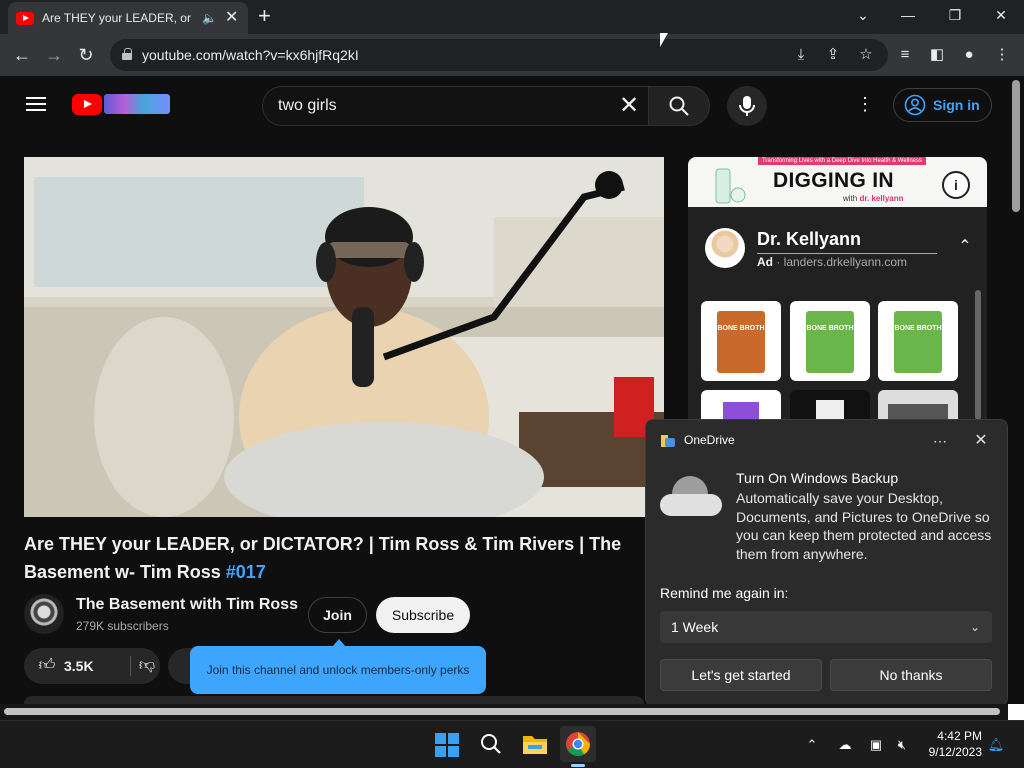  I want to click on close-notification-icon: ✕, so click(981, 441).